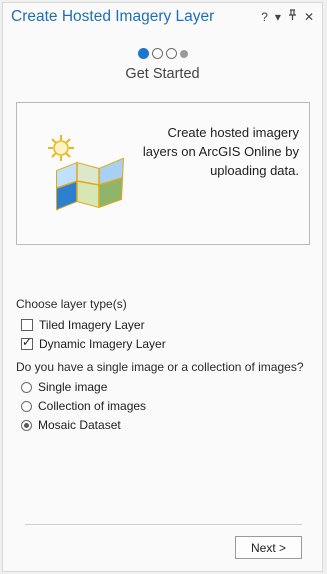  I want to click on checkbox-label: Dynamic Imagery Layer, so click(102, 344).